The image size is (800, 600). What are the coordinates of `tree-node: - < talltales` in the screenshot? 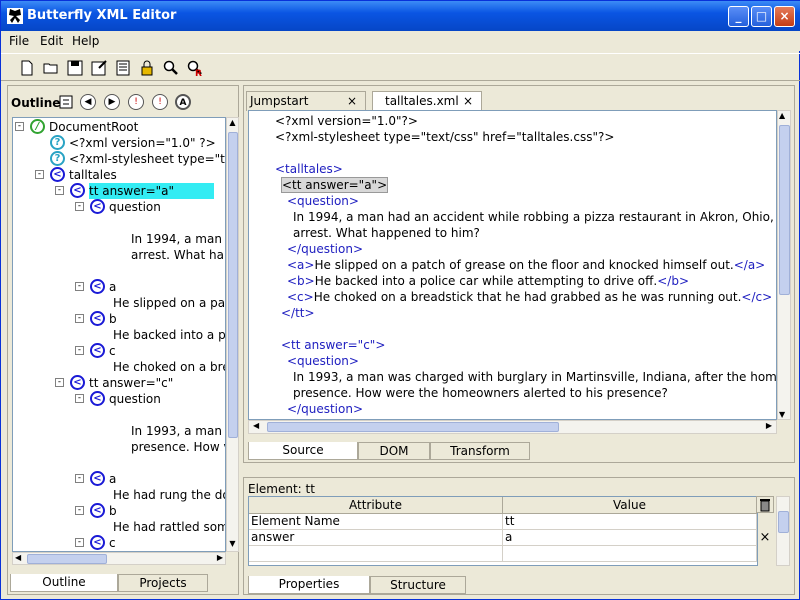 It's located at (119, 175).